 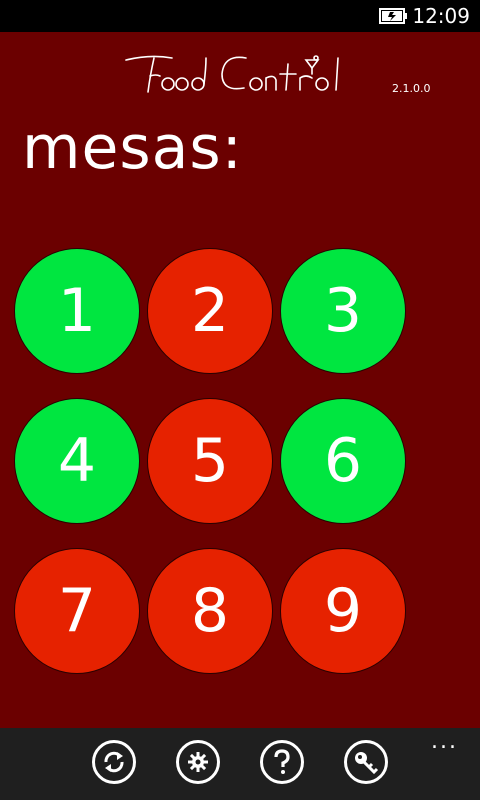 I want to click on table-2-button: 2, so click(x=210, y=311).